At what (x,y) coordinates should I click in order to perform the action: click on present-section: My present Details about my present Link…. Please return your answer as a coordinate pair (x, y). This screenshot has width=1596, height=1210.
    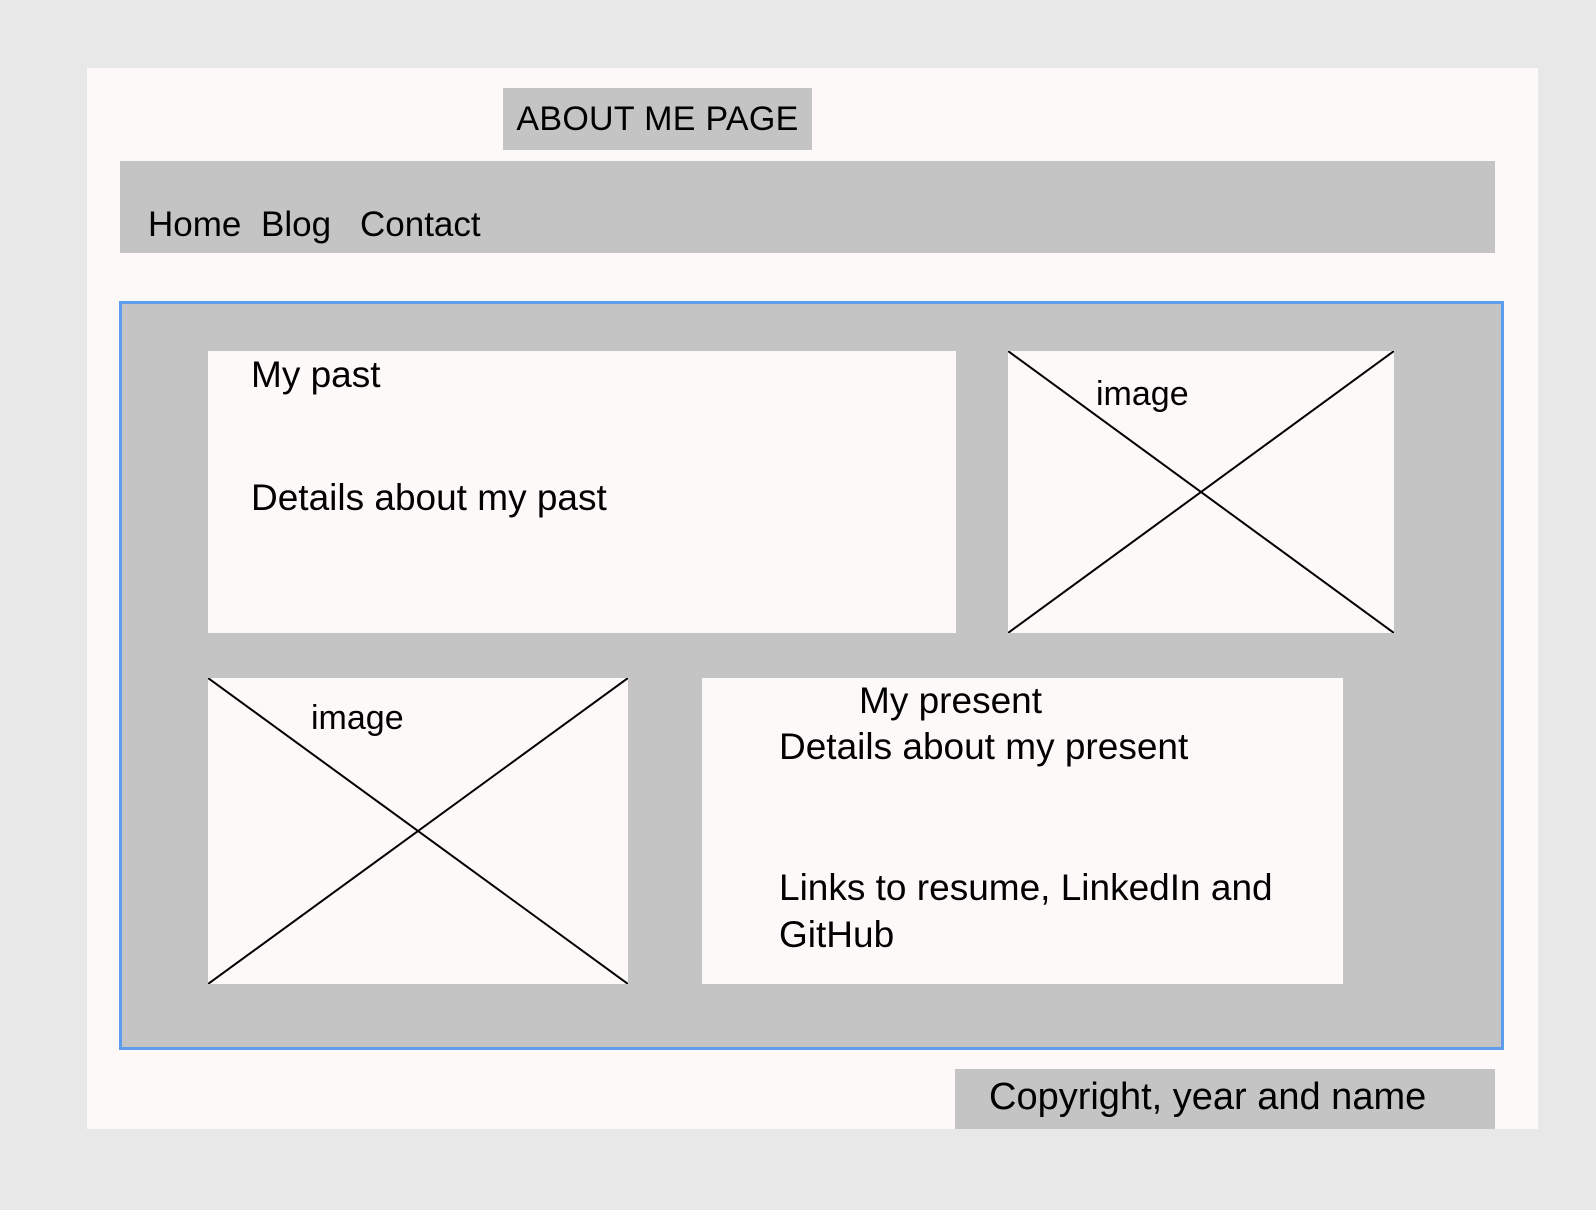
    Looking at the image, I should click on (1022, 831).